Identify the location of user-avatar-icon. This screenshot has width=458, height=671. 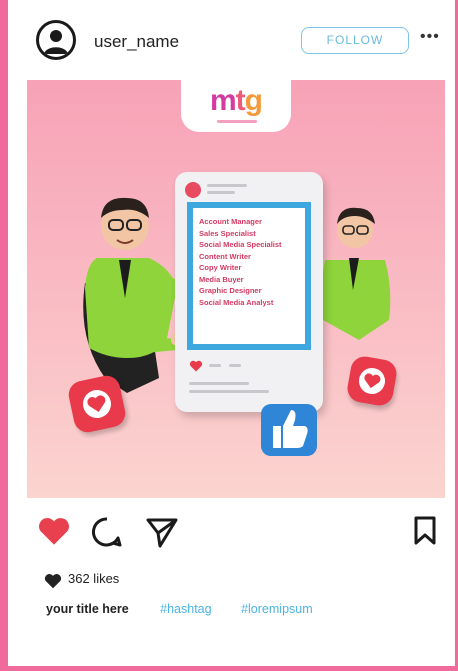
(56, 42).